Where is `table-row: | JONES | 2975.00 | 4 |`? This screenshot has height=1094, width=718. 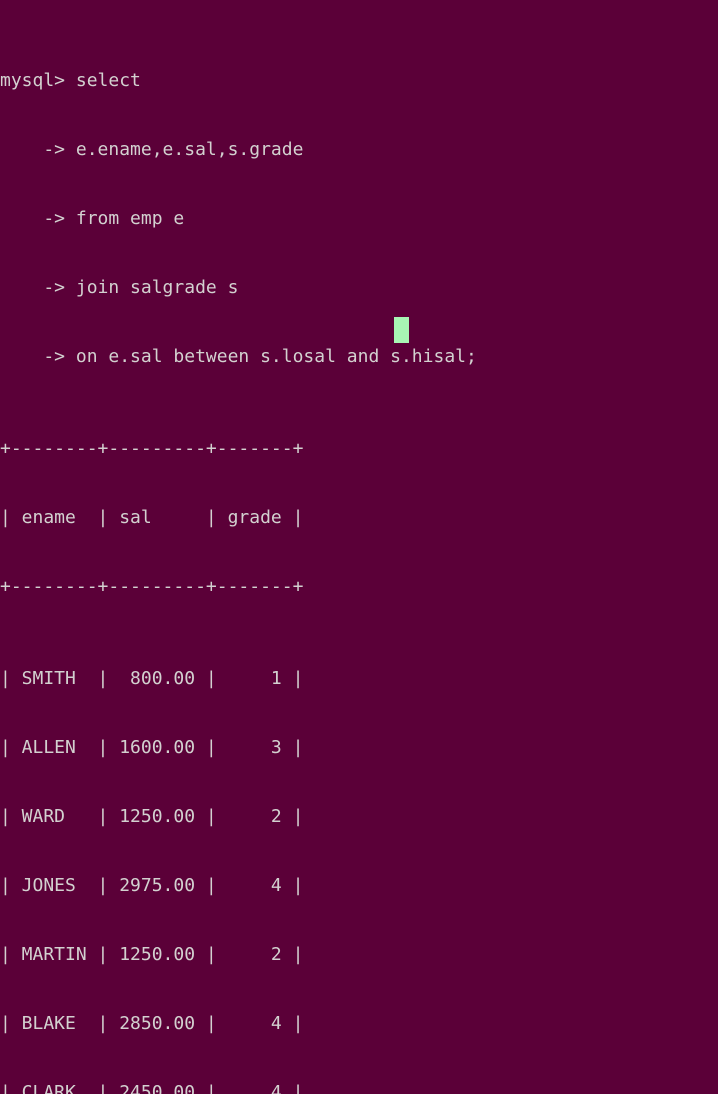 table-row: | JONES | 2975.00 | 4 | is located at coordinates (152, 885).